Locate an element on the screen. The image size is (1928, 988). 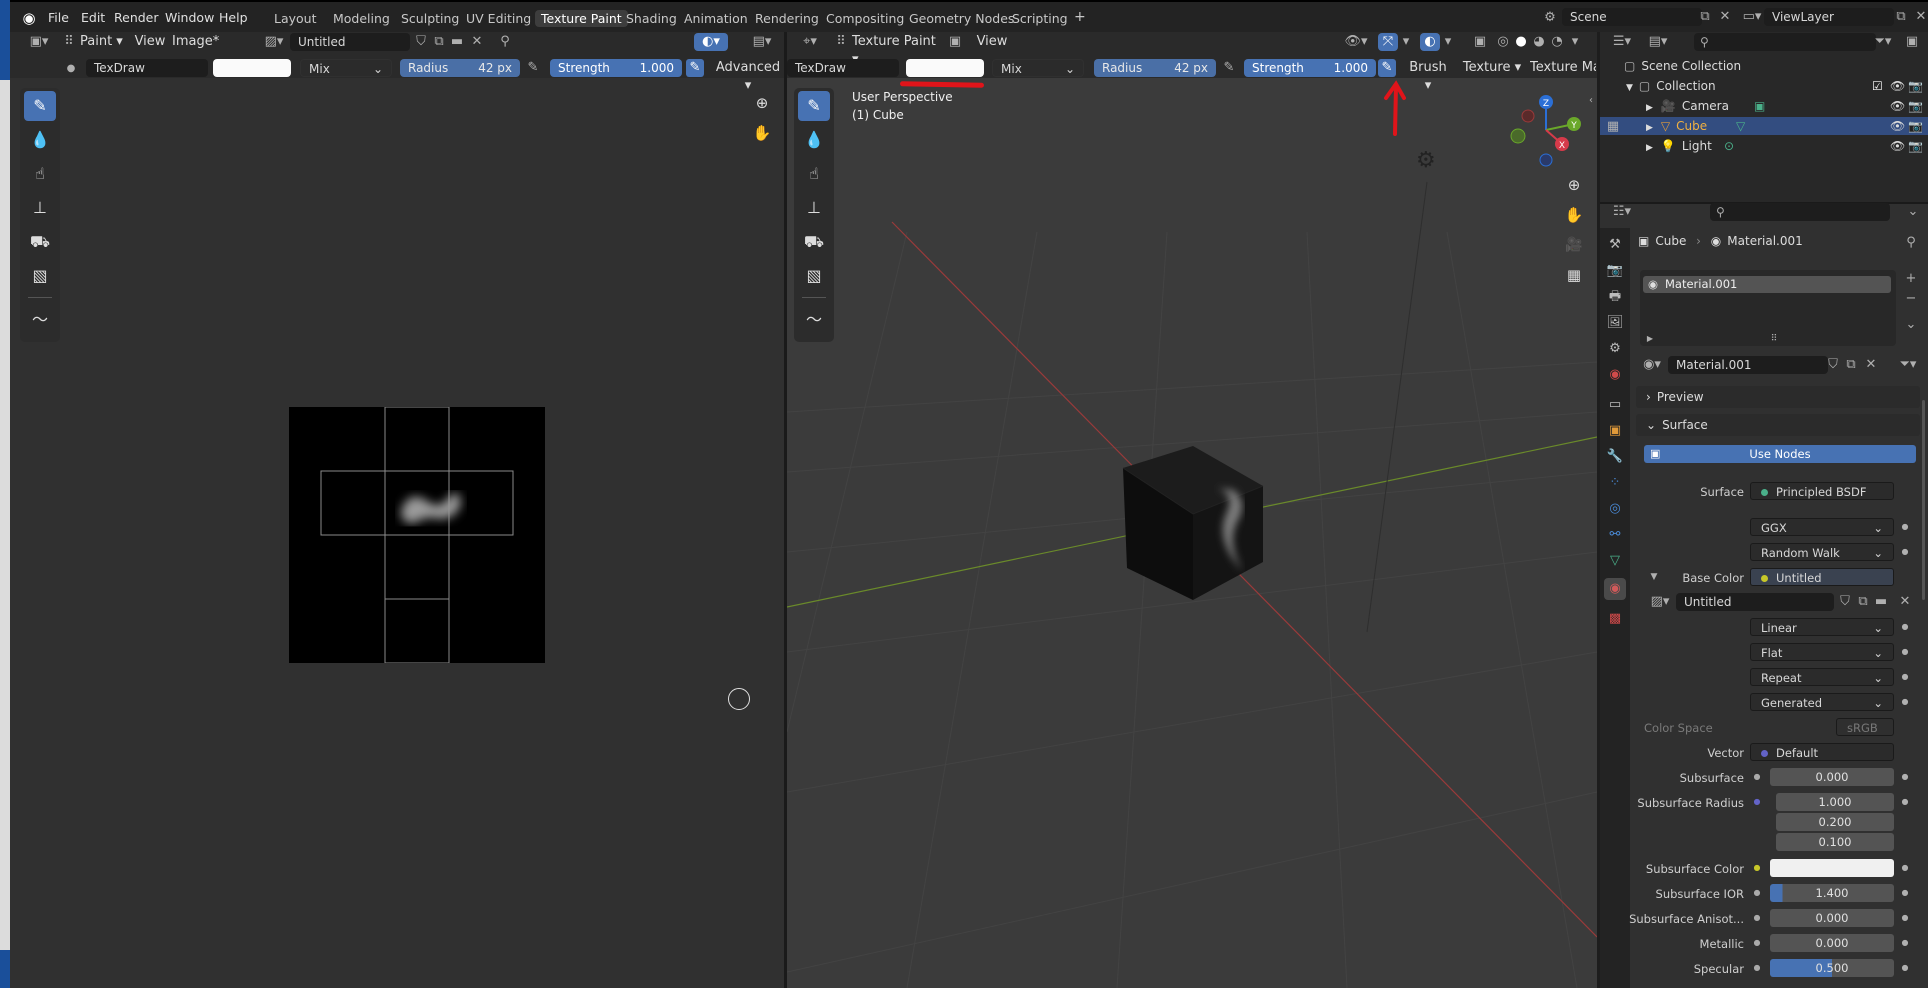
image-texture-name: Untitled is located at coordinates (1755, 602).